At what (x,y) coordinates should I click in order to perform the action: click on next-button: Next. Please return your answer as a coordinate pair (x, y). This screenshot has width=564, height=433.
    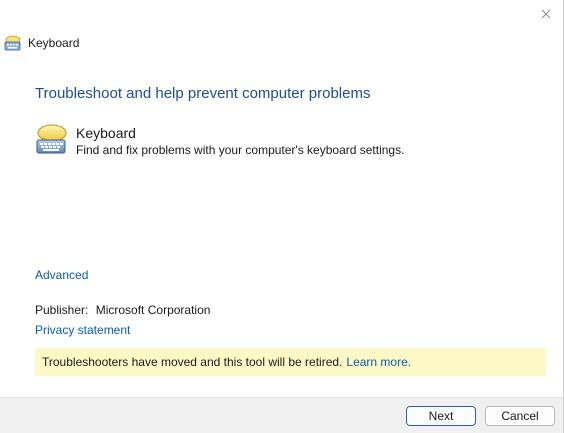
    Looking at the image, I should click on (441, 416).